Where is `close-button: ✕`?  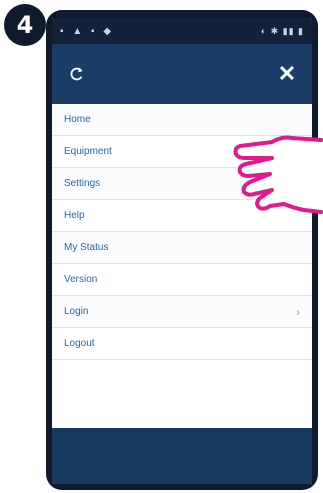 close-button: ✕ is located at coordinates (287, 74).